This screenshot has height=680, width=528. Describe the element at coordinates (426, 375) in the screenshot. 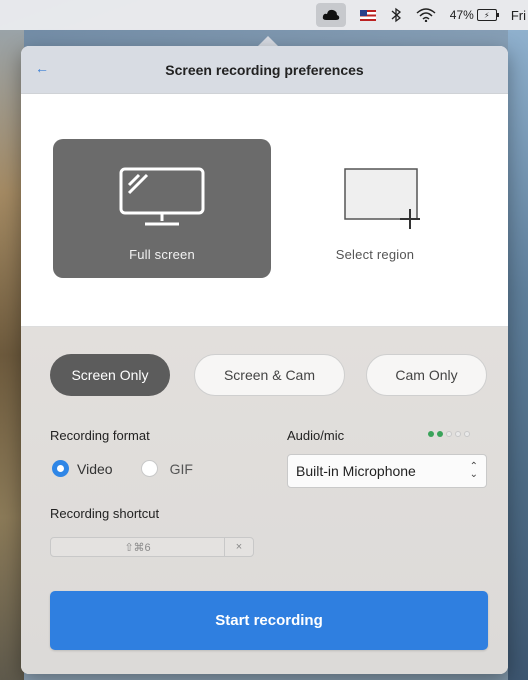

I see `tab-cam-only: Cam Only` at that location.